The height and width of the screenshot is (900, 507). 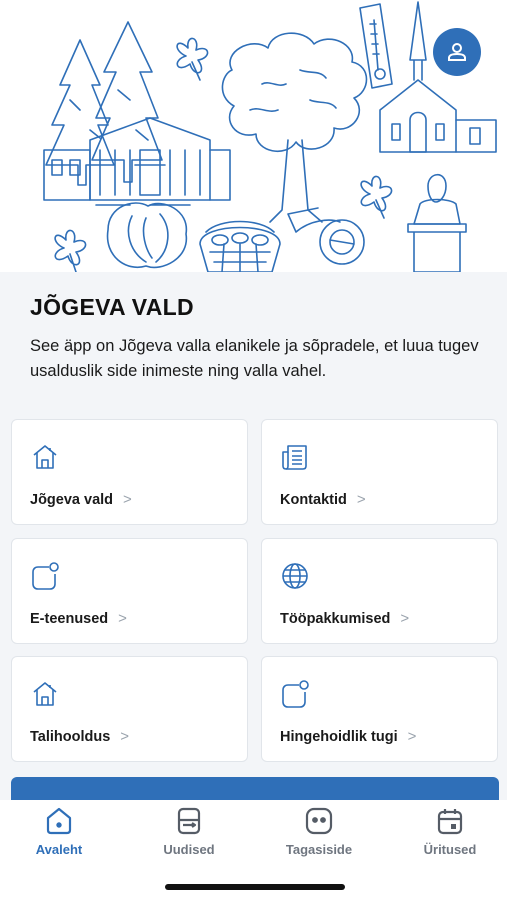 What do you see at coordinates (326, 236) in the screenshot?
I see `horn-drawing` at bounding box center [326, 236].